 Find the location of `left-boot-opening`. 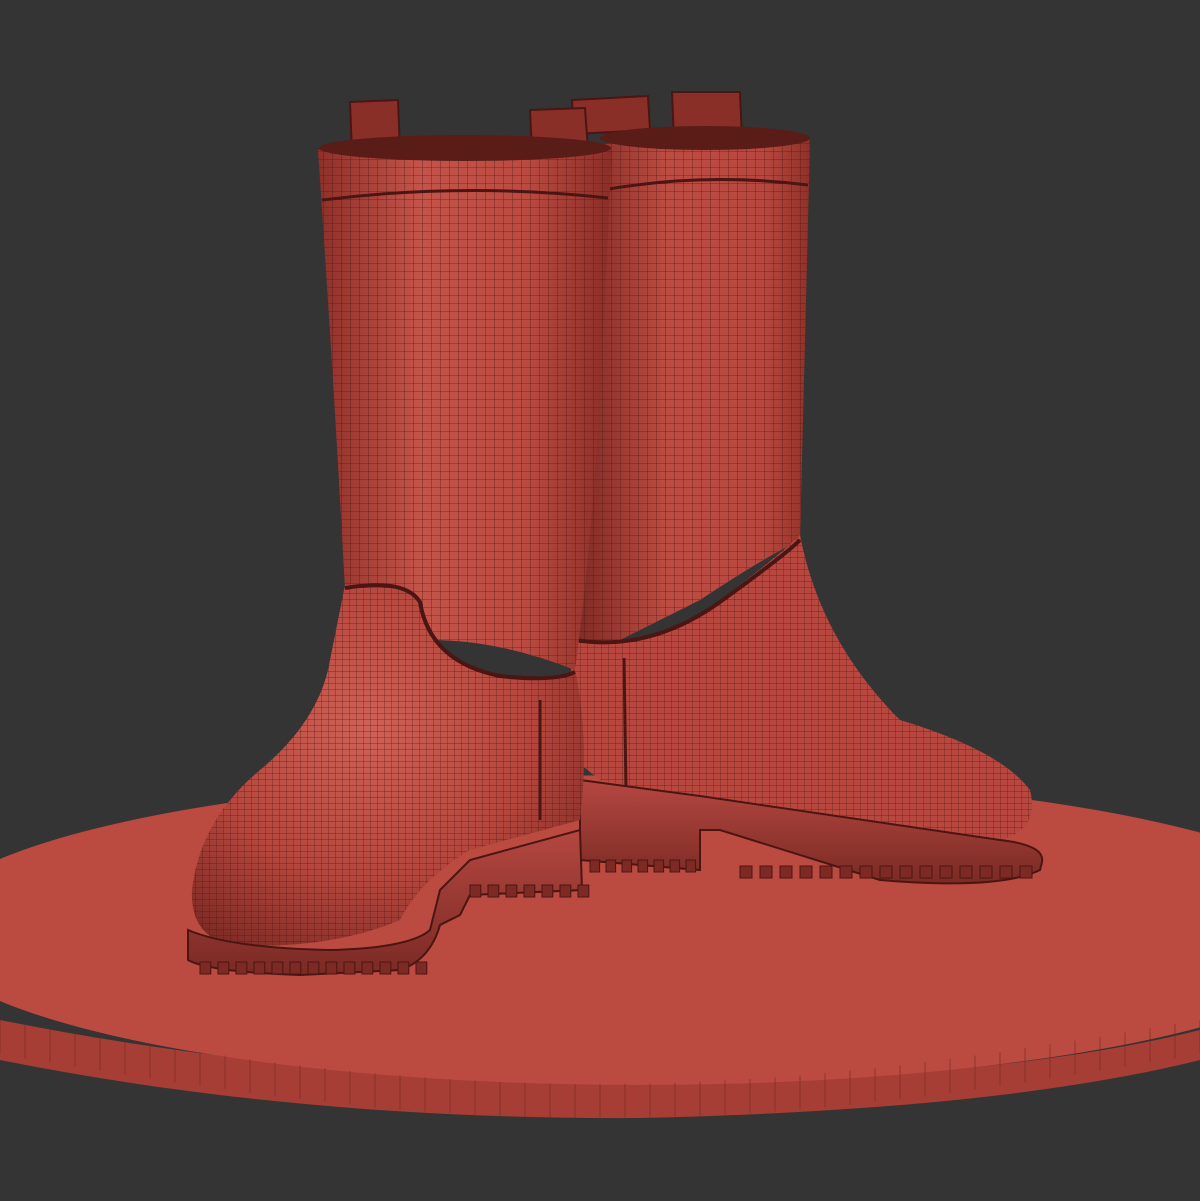

left-boot-opening is located at coordinates (465, 148).